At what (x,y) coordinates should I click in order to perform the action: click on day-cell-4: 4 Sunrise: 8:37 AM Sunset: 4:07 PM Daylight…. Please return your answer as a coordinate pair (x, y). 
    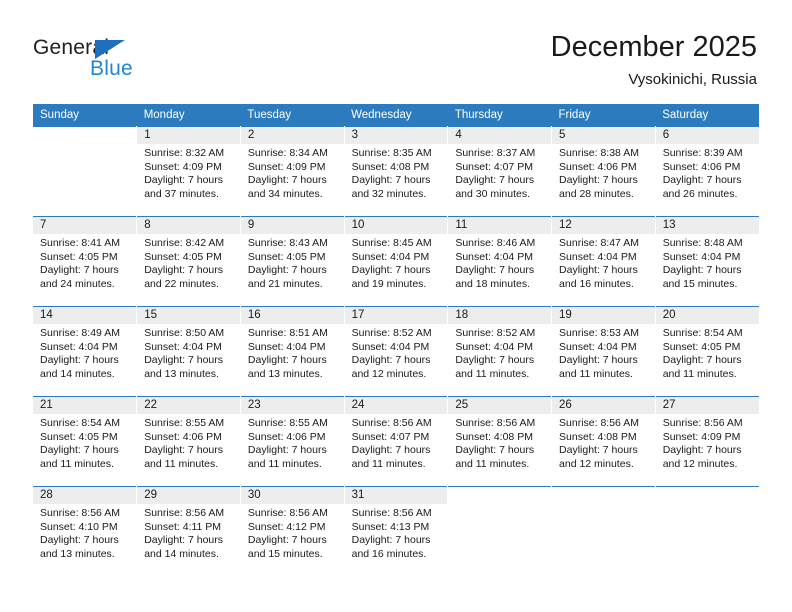
    Looking at the image, I should click on (500, 171).